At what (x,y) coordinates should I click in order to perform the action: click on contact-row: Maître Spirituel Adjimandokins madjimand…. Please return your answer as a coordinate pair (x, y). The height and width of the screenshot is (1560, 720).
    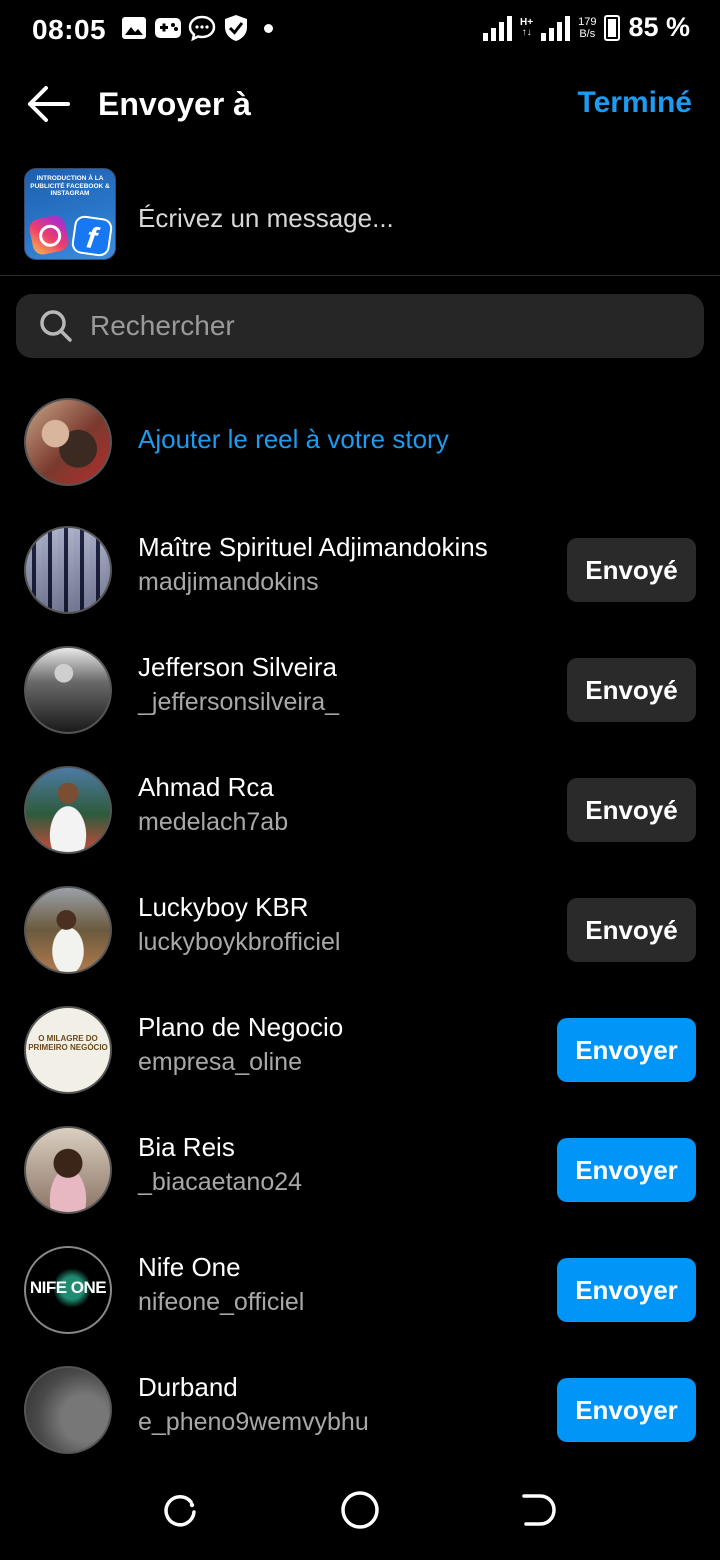
    Looking at the image, I should click on (360, 570).